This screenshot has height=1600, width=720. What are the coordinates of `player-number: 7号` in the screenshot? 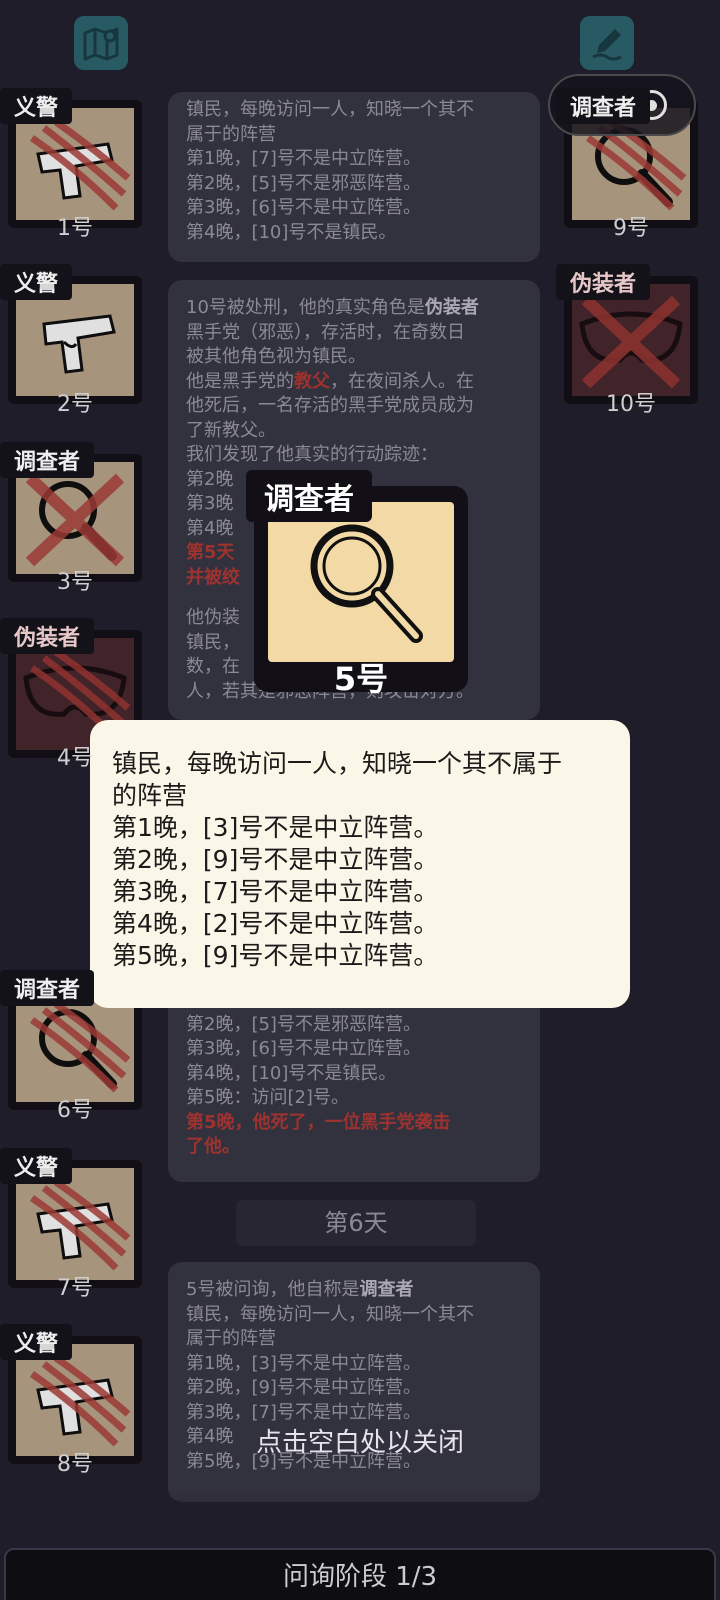 It's located at (75, 1288).